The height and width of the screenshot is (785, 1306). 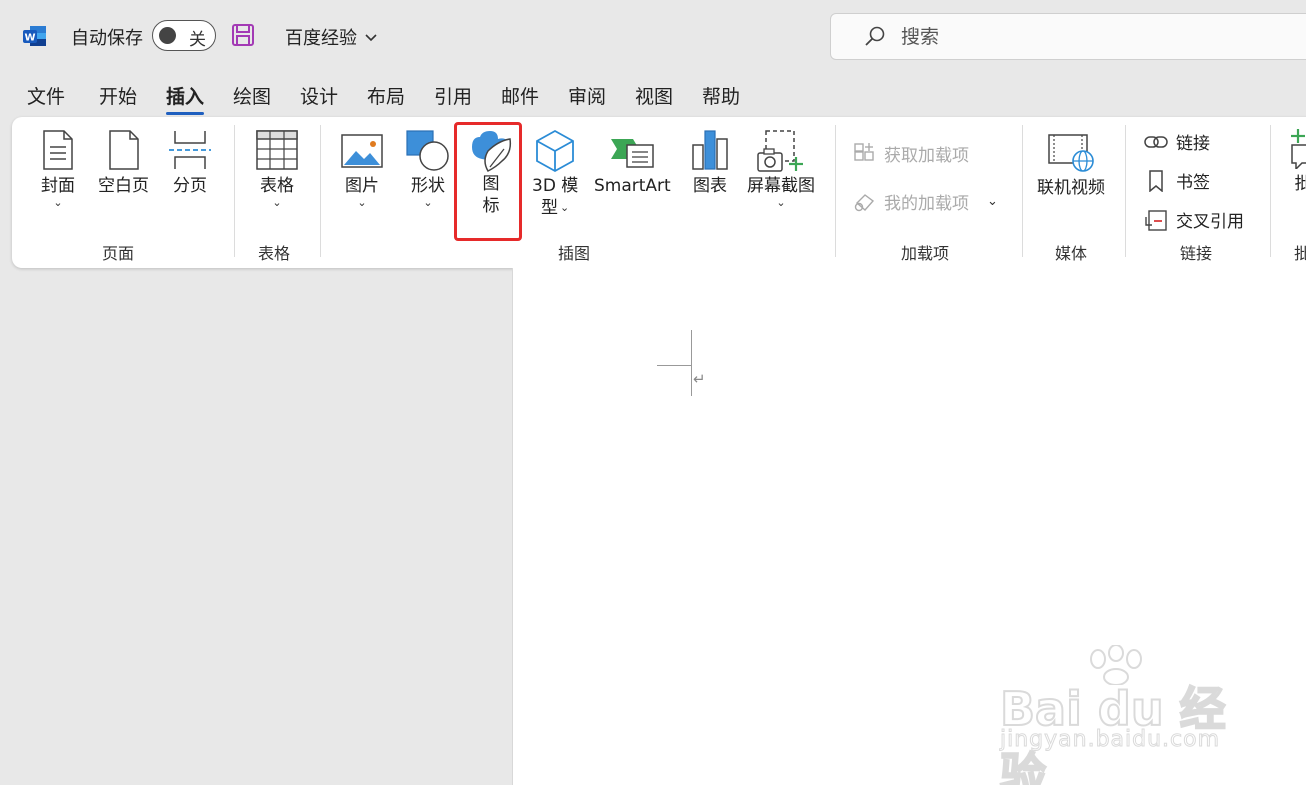 I want to click on screenshot-icon, so click(x=780, y=151).